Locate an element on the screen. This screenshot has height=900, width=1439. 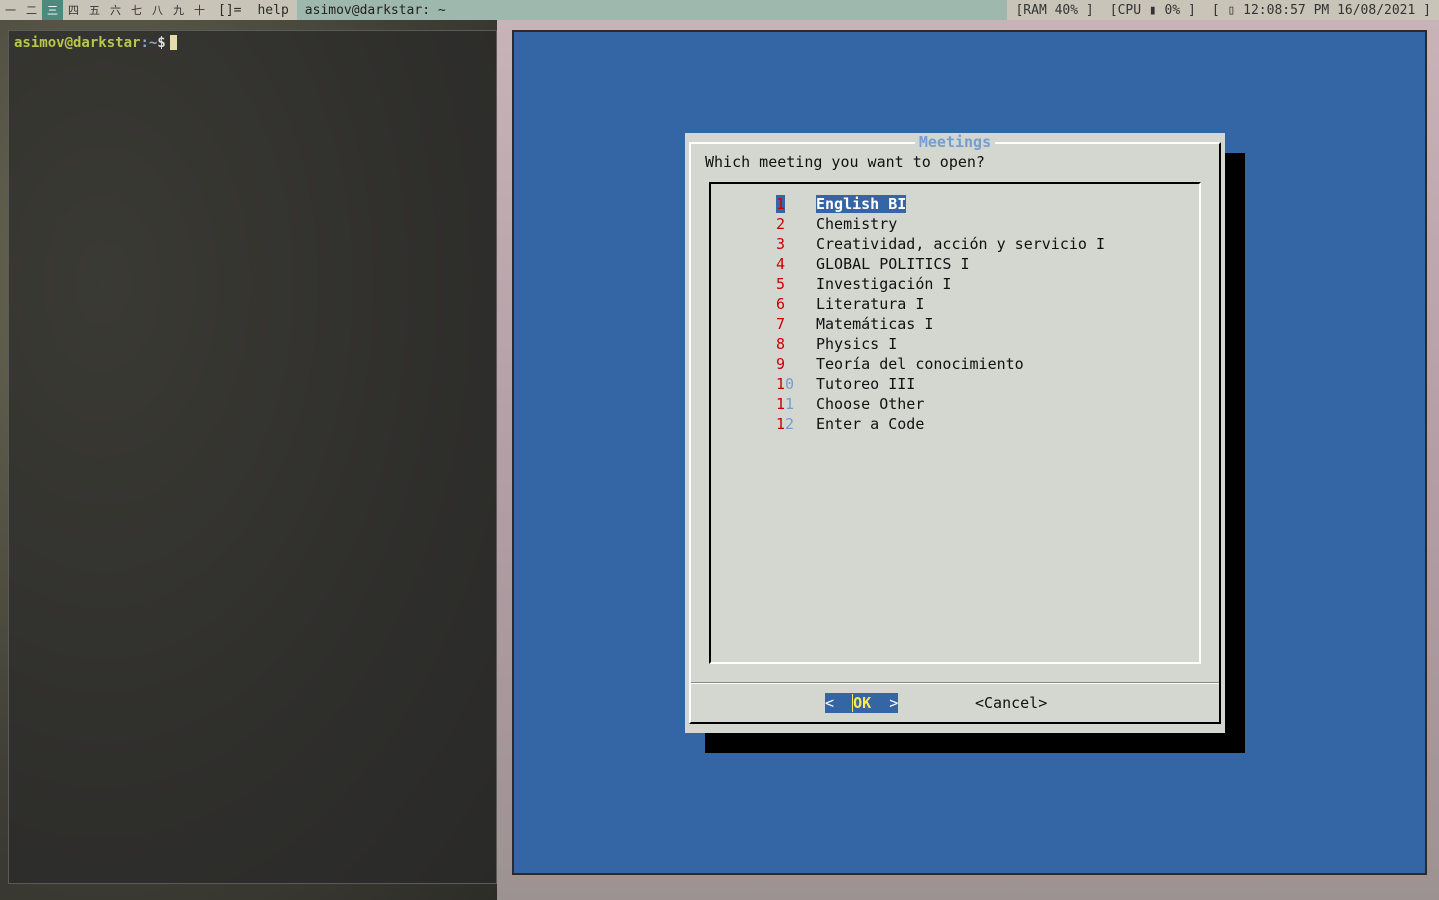
dialog-question: Which meeting you want to open? is located at coordinates (845, 162).